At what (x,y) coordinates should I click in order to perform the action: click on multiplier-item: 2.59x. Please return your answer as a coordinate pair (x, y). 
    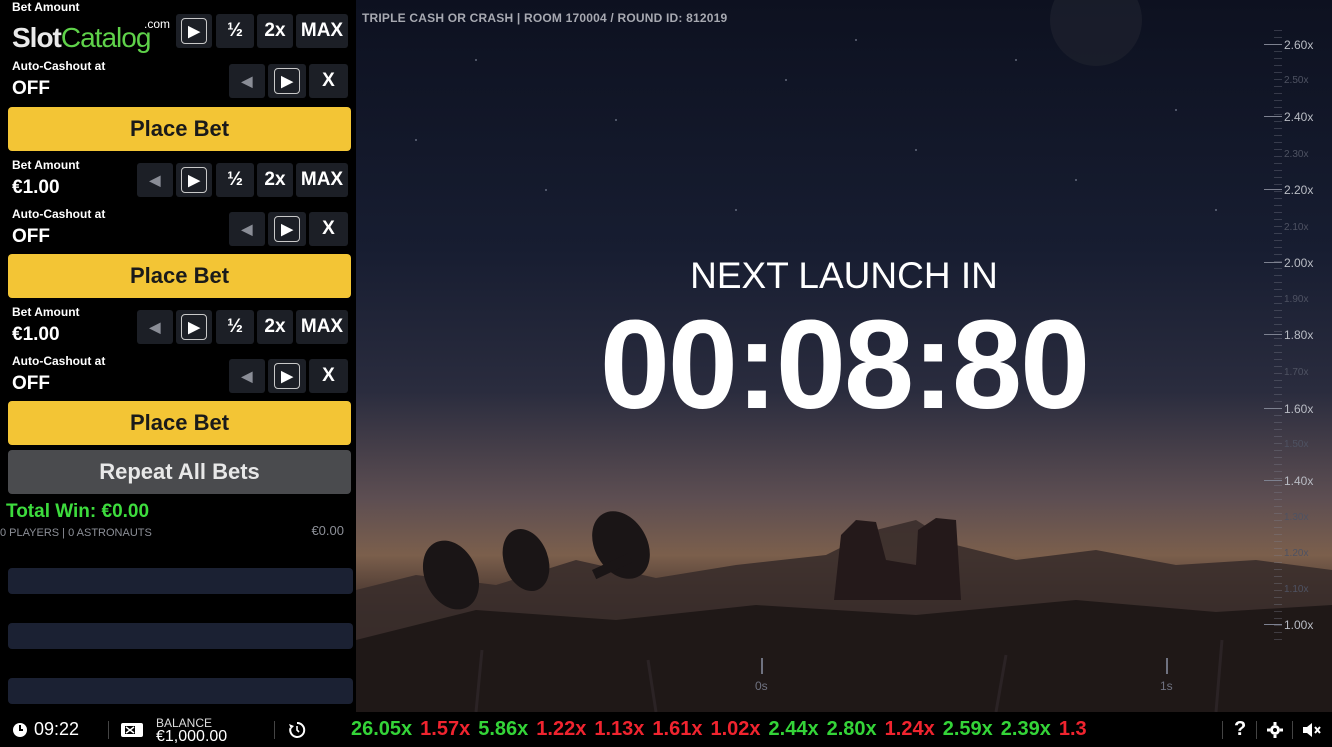
    Looking at the image, I should click on (967, 729).